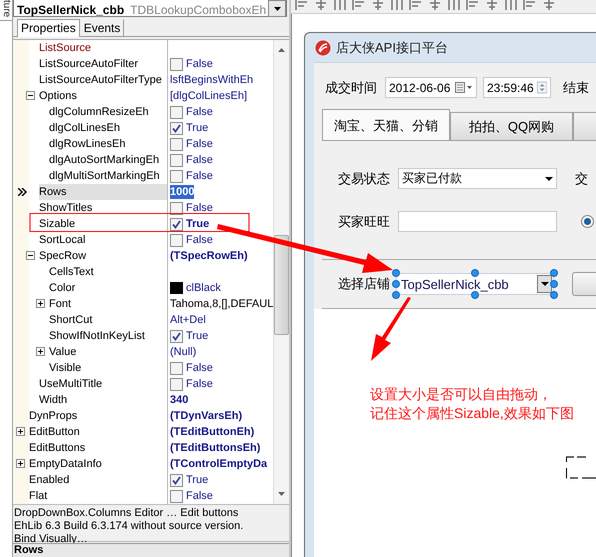 The width and height of the screenshot is (596, 557). What do you see at coordinates (282, 50) in the screenshot?
I see `scroll-up-icon` at bounding box center [282, 50].